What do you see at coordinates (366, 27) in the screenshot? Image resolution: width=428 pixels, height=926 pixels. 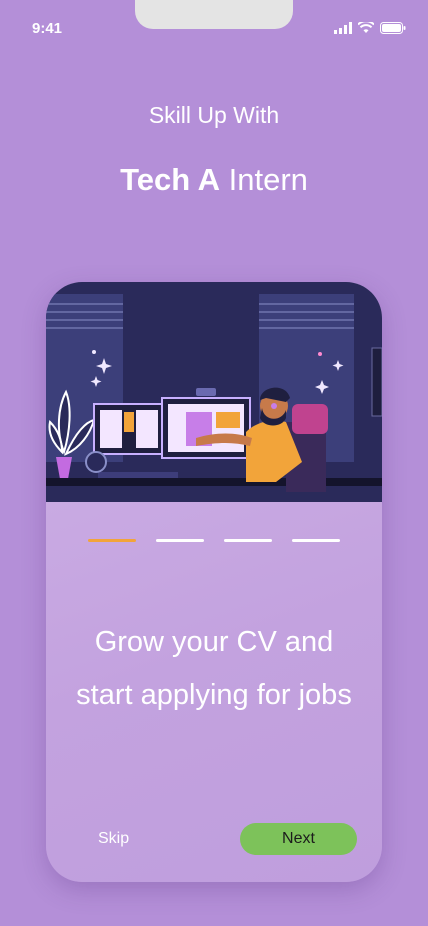 I see `wifi-icon` at bounding box center [366, 27].